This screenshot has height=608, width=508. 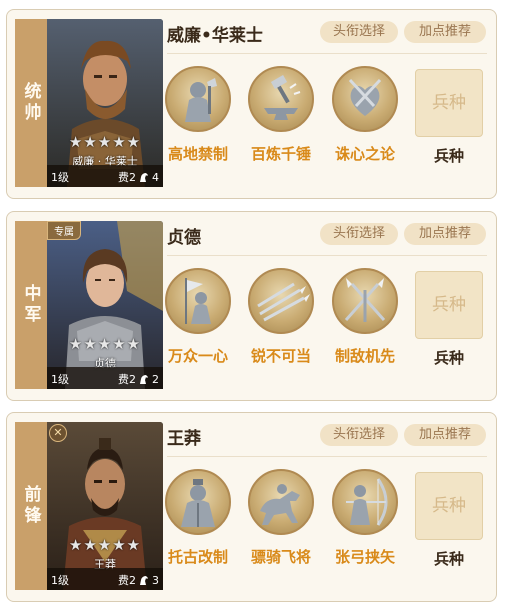 What do you see at coordinates (184, 238) in the screenshot?
I see `hero-name: 贞德` at bounding box center [184, 238].